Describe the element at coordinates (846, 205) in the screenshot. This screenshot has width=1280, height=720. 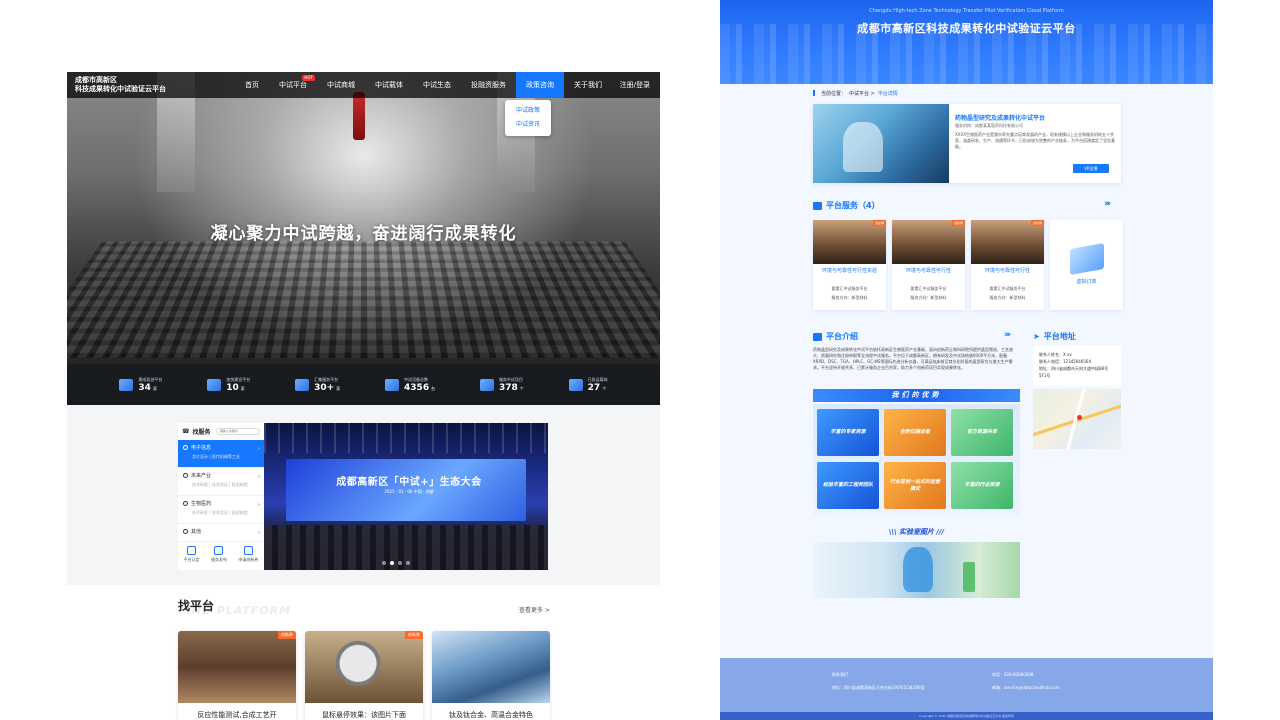
I see `services-section-title: 平台服务（4）` at that location.